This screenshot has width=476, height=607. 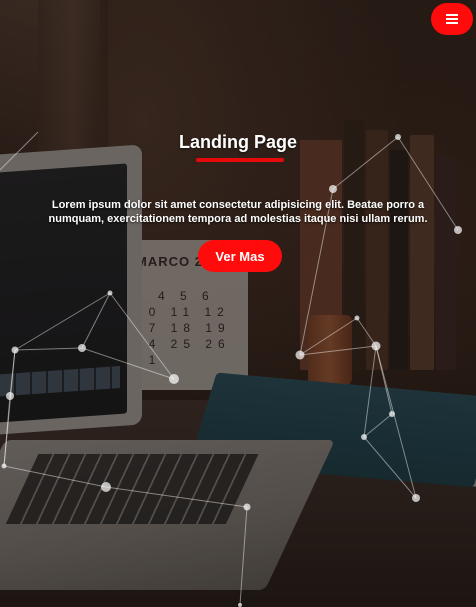 What do you see at coordinates (240, 160) in the screenshot?
I see `title-underline` at bounding box center [240, 160].